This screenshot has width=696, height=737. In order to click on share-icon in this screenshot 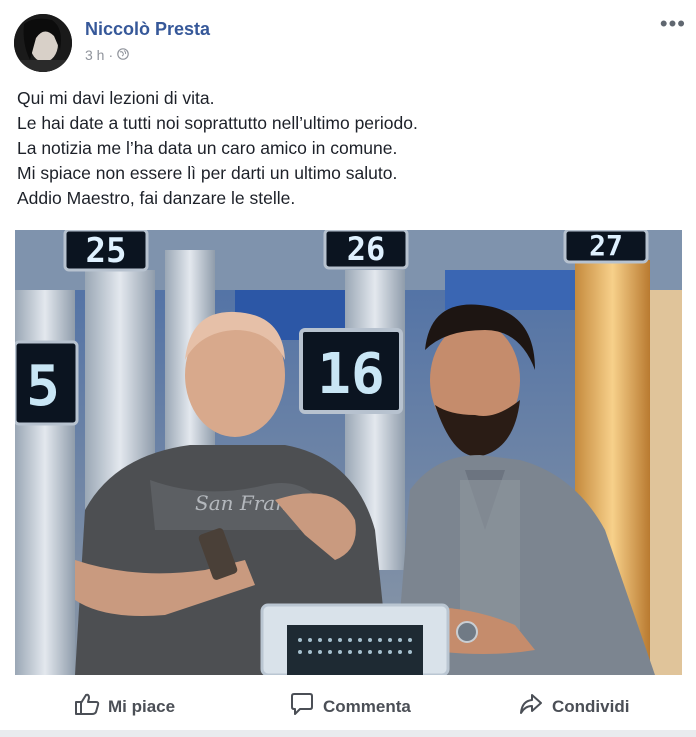, I will do `click(531, 706)`.